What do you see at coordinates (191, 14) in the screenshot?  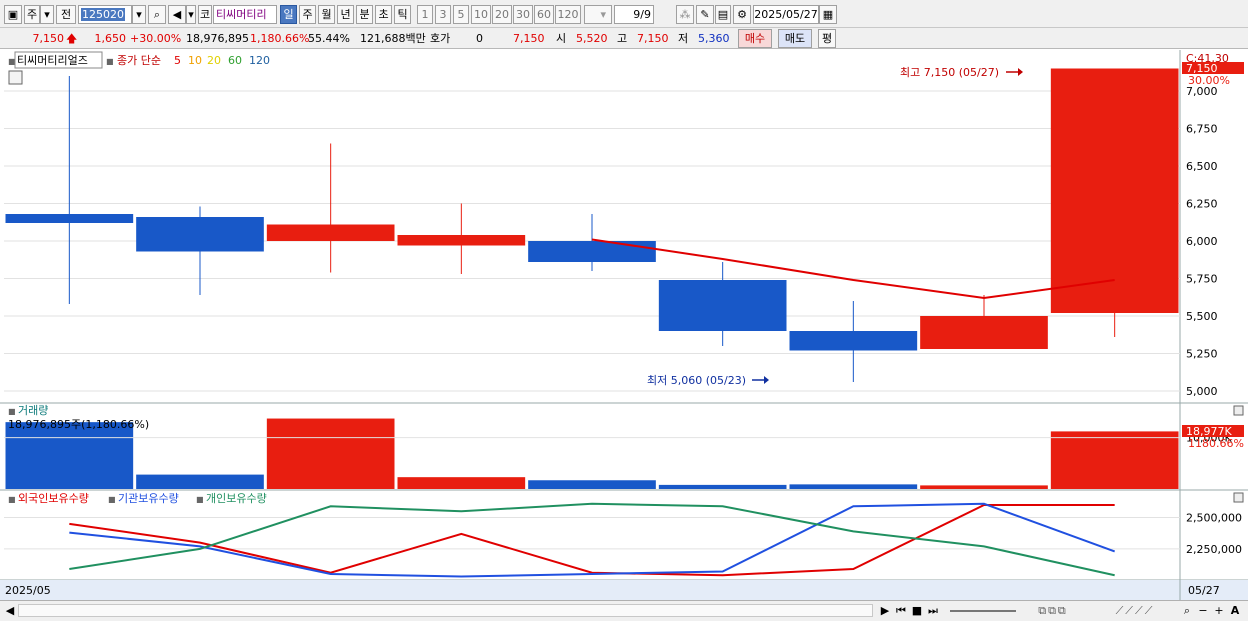 I see `speaker-dropdown-icon: ▾` at bounding box center [191, 14].